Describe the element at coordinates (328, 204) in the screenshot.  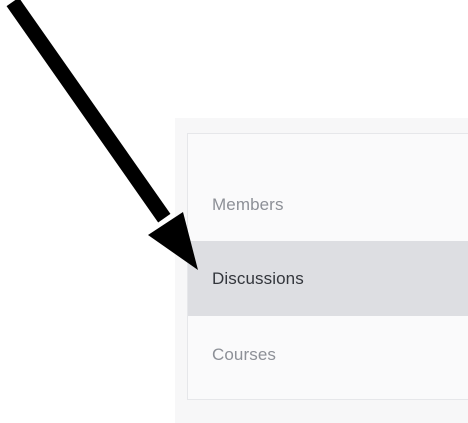
I see `sidebar-item-members: Members` at that location.